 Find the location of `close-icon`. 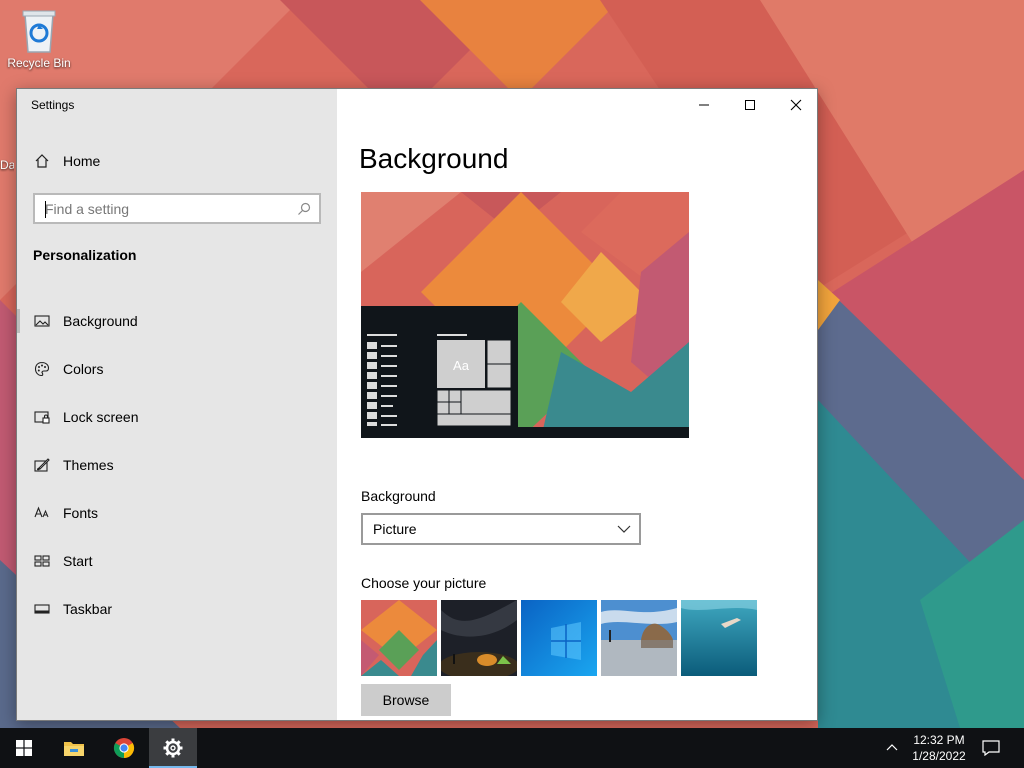

close-icon is located at coordinates (796, 105).